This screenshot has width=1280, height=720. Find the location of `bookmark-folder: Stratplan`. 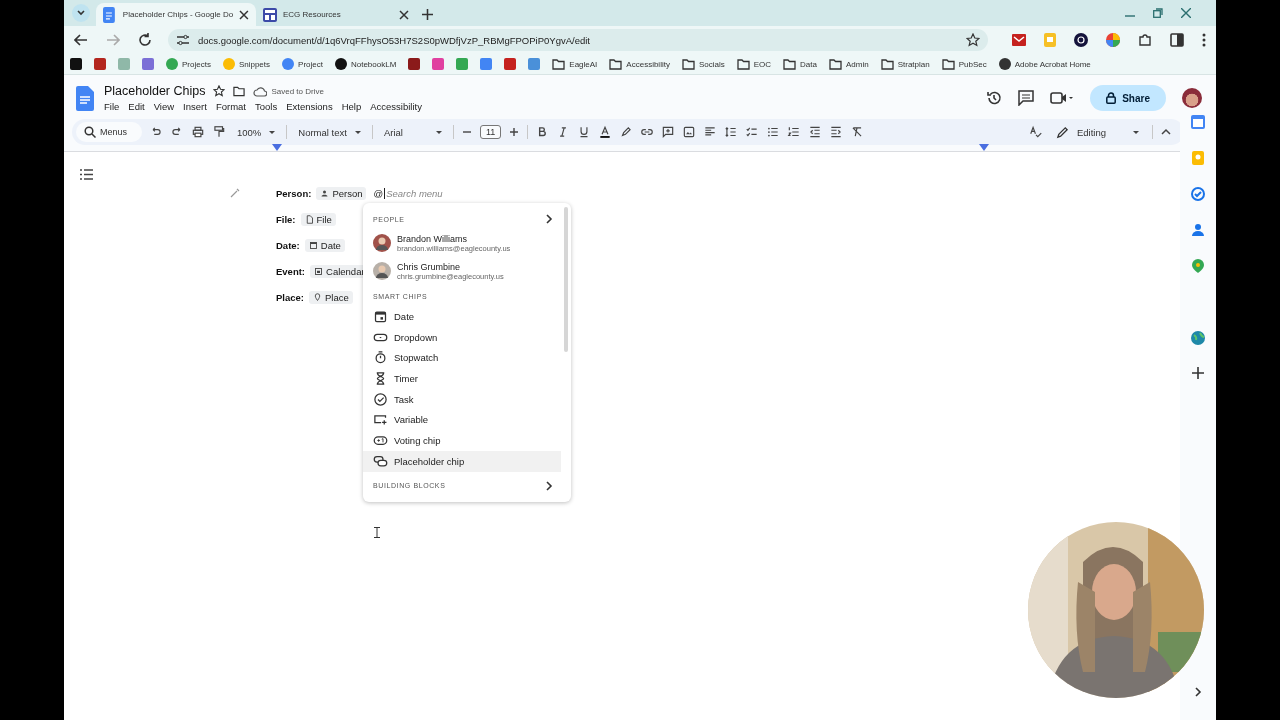

bookmark-folder: Stratplan is located at coordinates (905, 64).